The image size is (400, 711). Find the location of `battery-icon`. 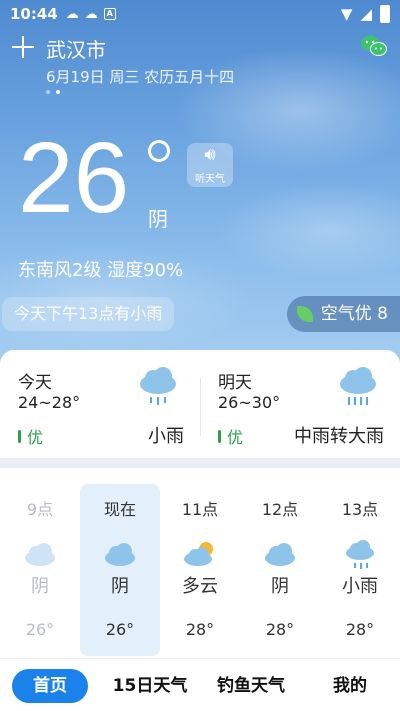

battery-icon is located at coordinates (385, 14).